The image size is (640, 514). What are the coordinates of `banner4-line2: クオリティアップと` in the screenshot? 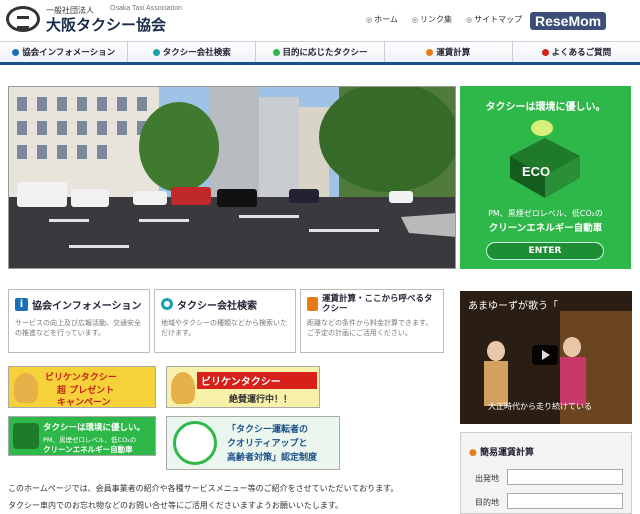 It's located at (267, 442).